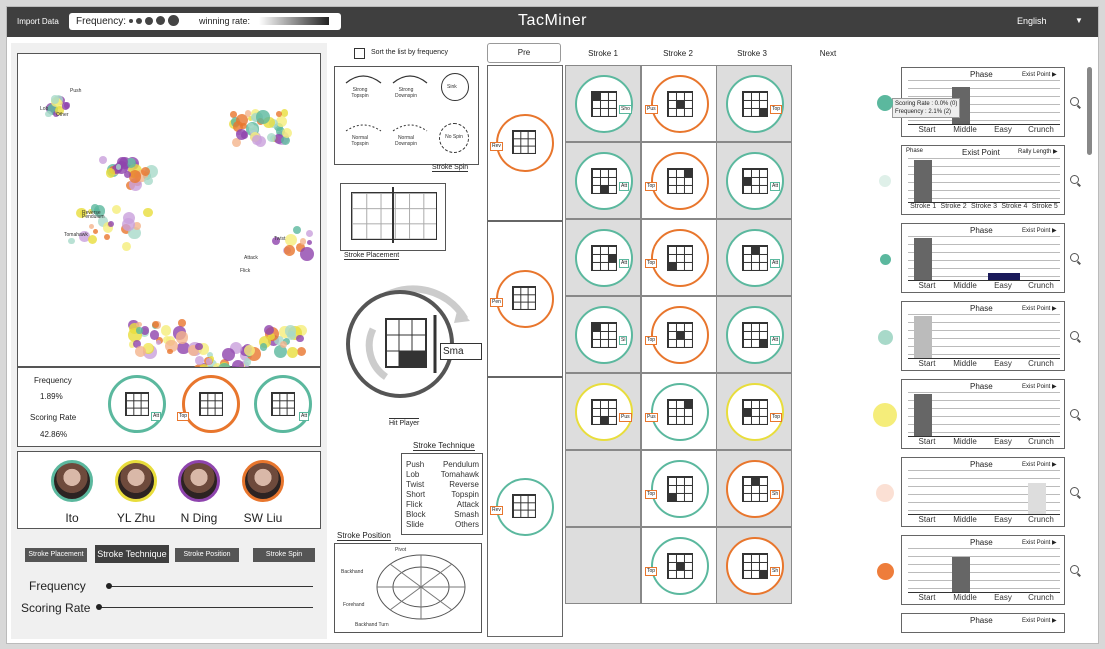  I want to click on sequence-cell: Sl, so click(603, 334).